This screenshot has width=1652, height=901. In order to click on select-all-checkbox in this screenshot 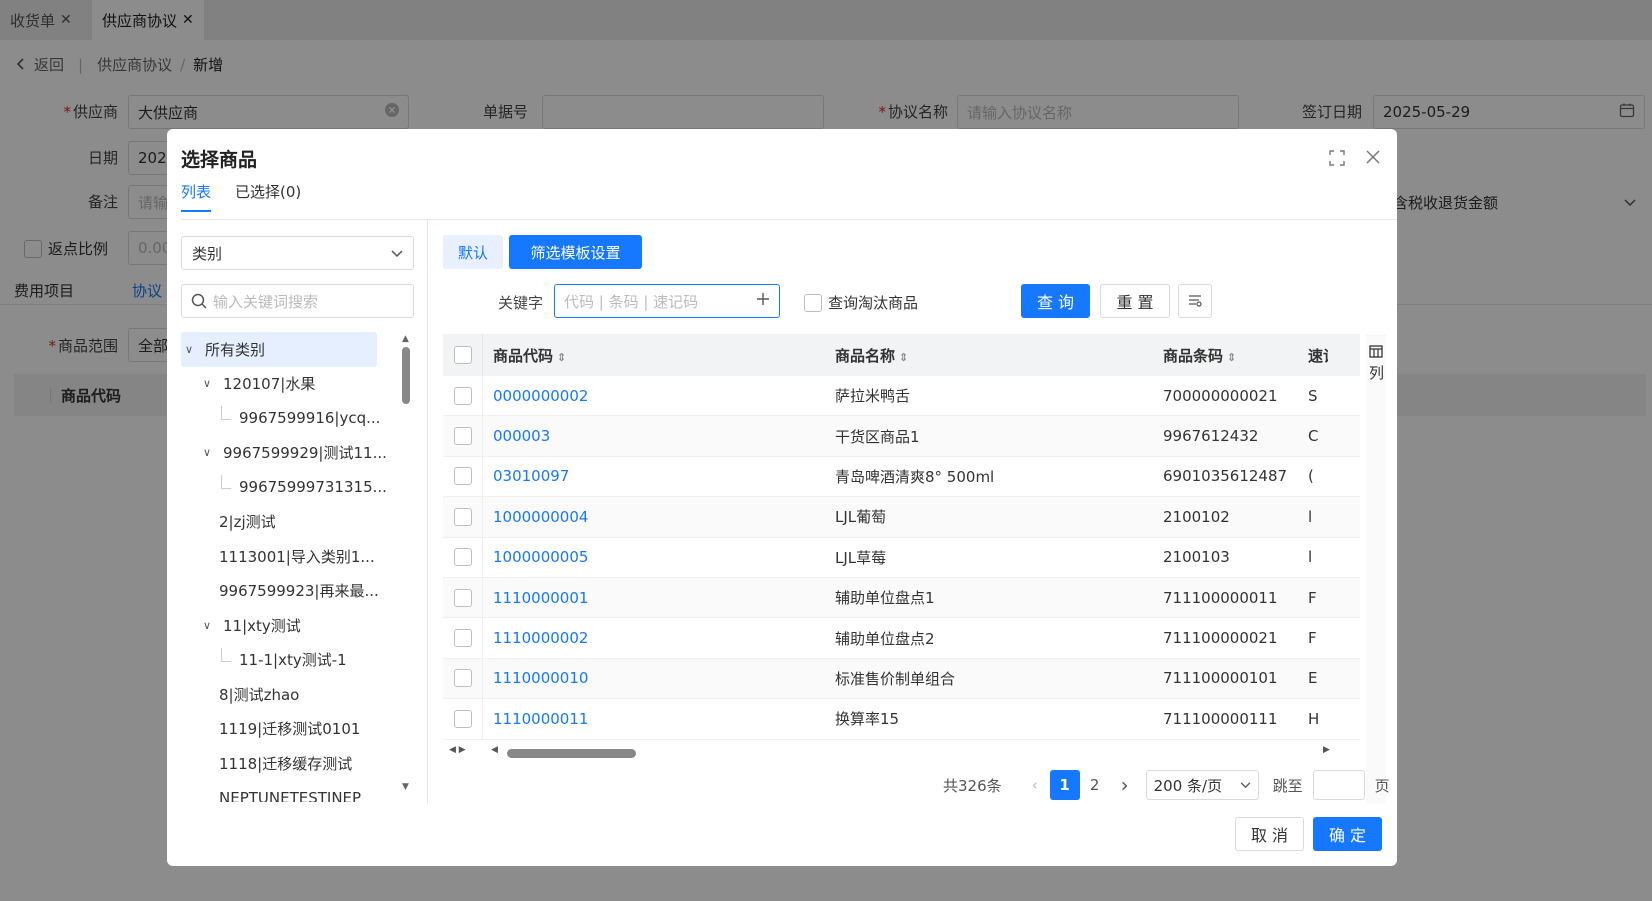, I will do `click(462, 355)`.